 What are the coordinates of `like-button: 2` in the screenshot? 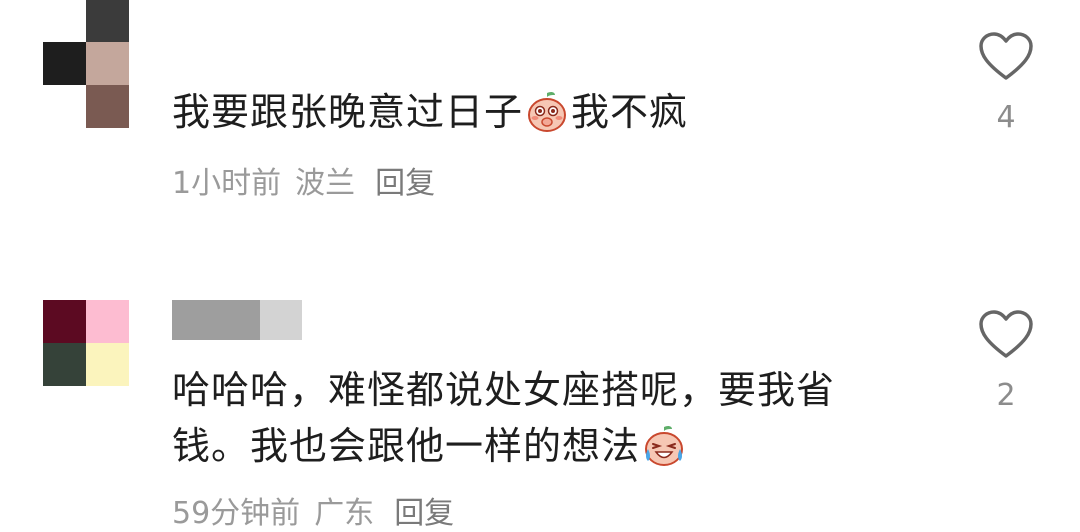 It's located at (1006, 360).